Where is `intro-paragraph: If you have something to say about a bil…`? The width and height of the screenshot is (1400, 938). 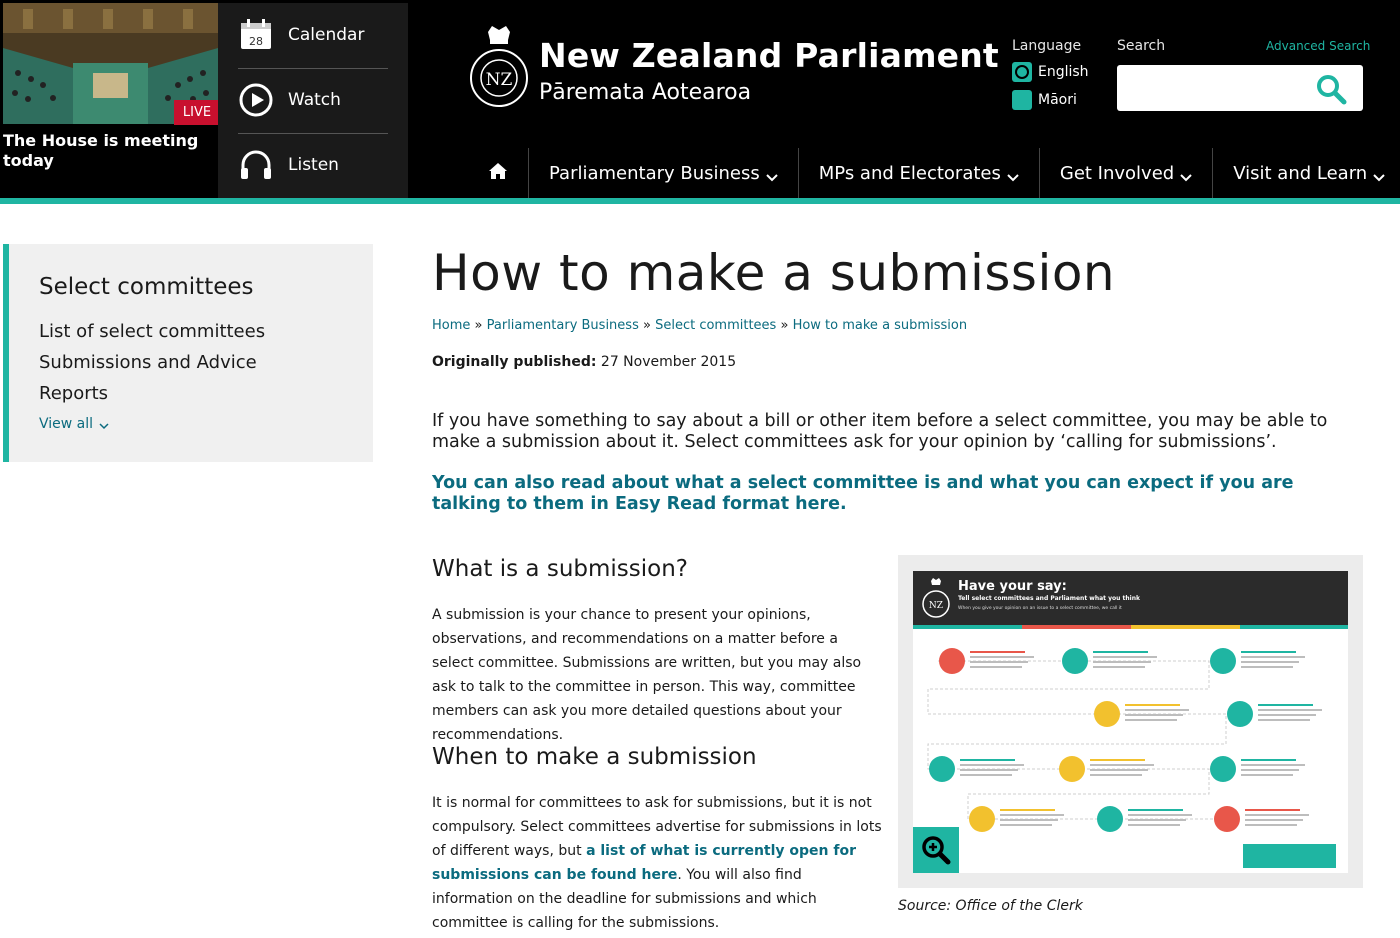 intro-paragraph: If you have something to say about a bil… is located at coordinates (880, 431).